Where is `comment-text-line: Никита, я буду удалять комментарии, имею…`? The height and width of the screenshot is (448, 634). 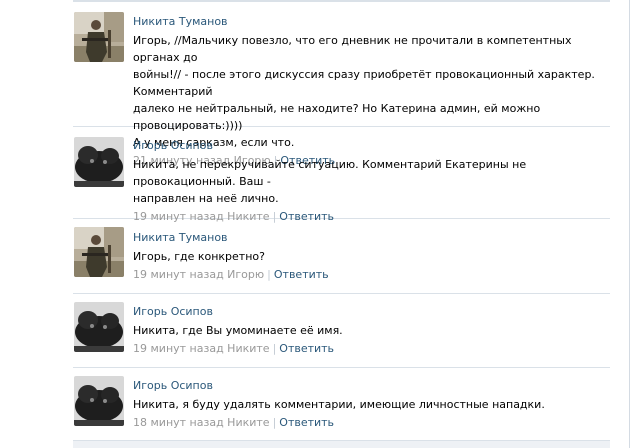
comment-text-line: Никита, я буду удалять комментарии, имею… is located at coordinates (339, 404).